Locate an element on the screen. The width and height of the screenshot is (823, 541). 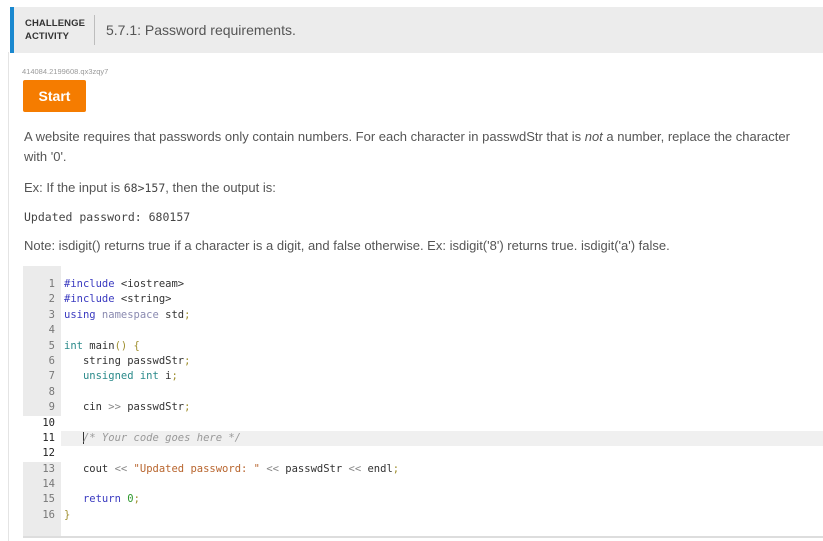
line-number: 8 is located at coordinates (51, 391).